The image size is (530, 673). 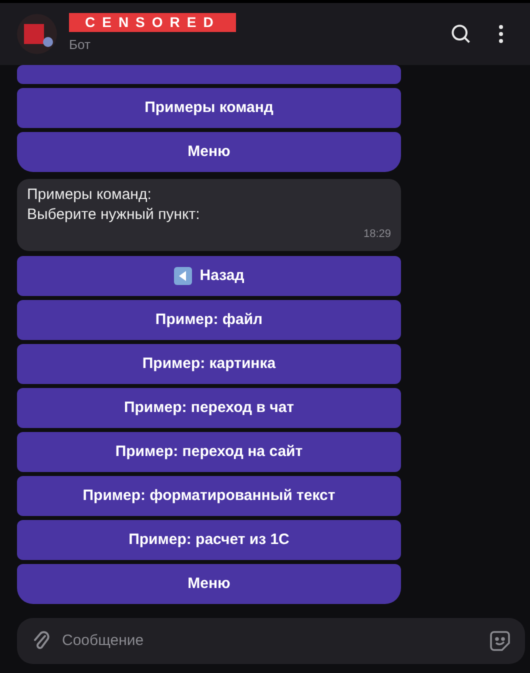 What do you see at coordinates (80, 45) in the screenshot?
I see `chat-subtitle: Бот` at bounding box center [80, 45].